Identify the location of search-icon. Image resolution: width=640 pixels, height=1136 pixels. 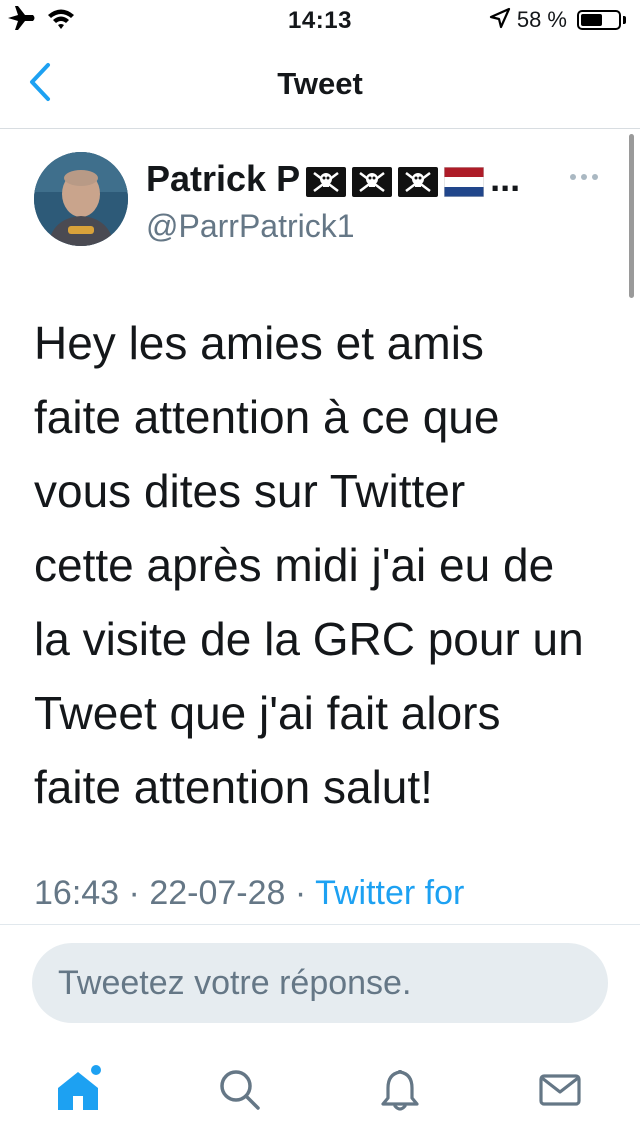
(240, 1092).